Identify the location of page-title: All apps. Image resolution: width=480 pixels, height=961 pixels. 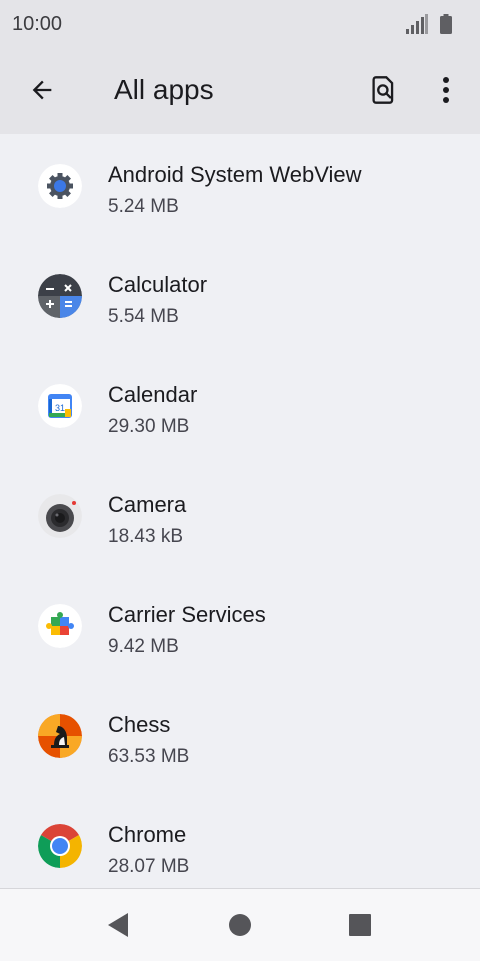
(164, 89).